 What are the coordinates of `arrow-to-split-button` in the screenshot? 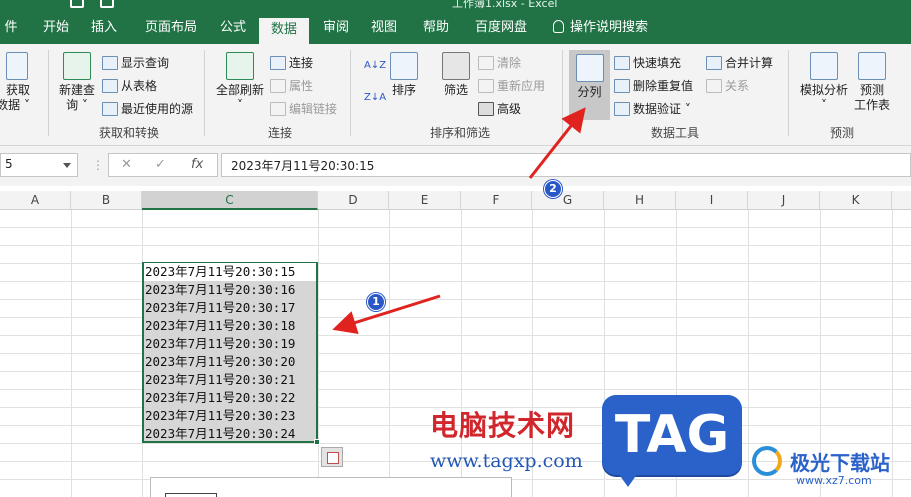 It's located at (557, 143).